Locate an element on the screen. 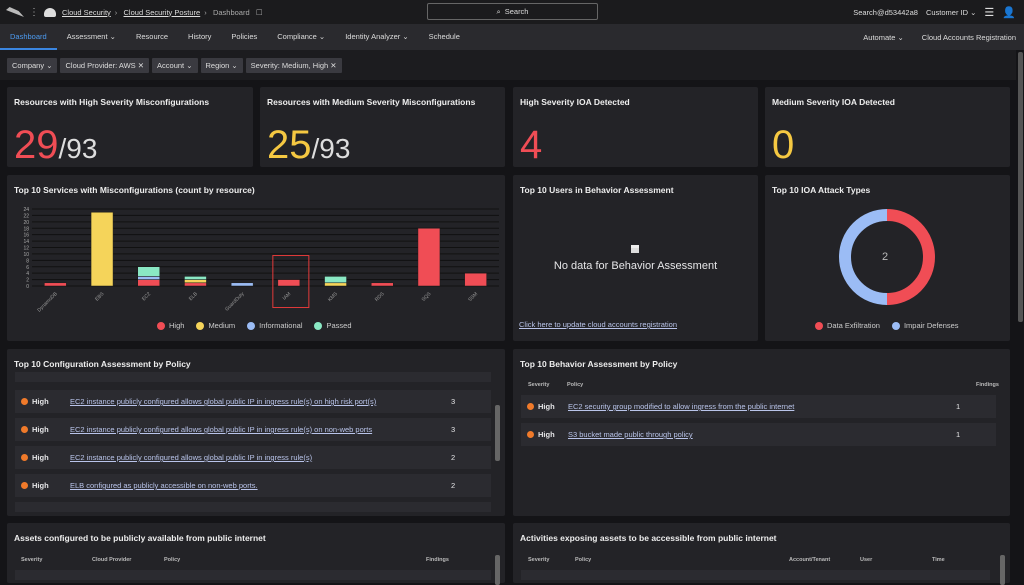 This screenshot has height=585, width=1024. kpi-medium-ioa: Medium Severity IOA Detected 0 is located at coordinates (887, 127).